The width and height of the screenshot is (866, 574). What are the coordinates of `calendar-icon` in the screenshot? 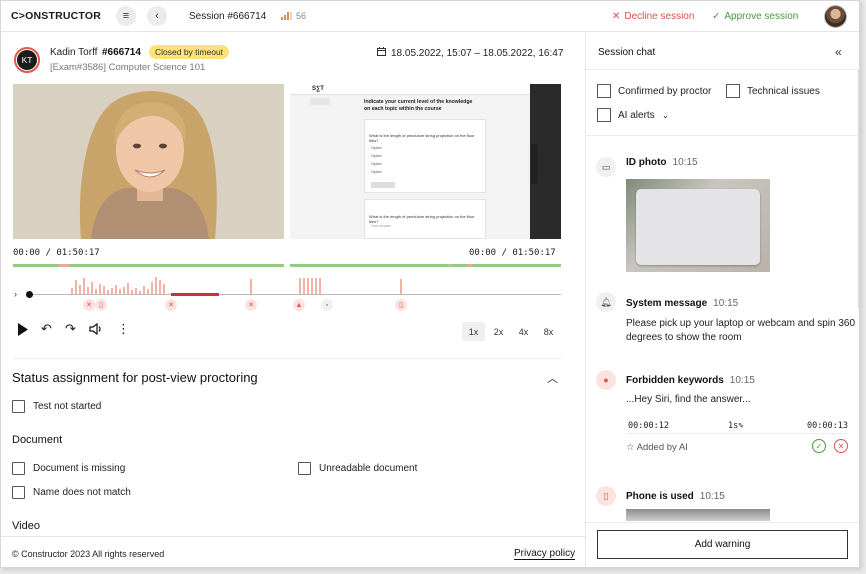 It's located at (381, 53).